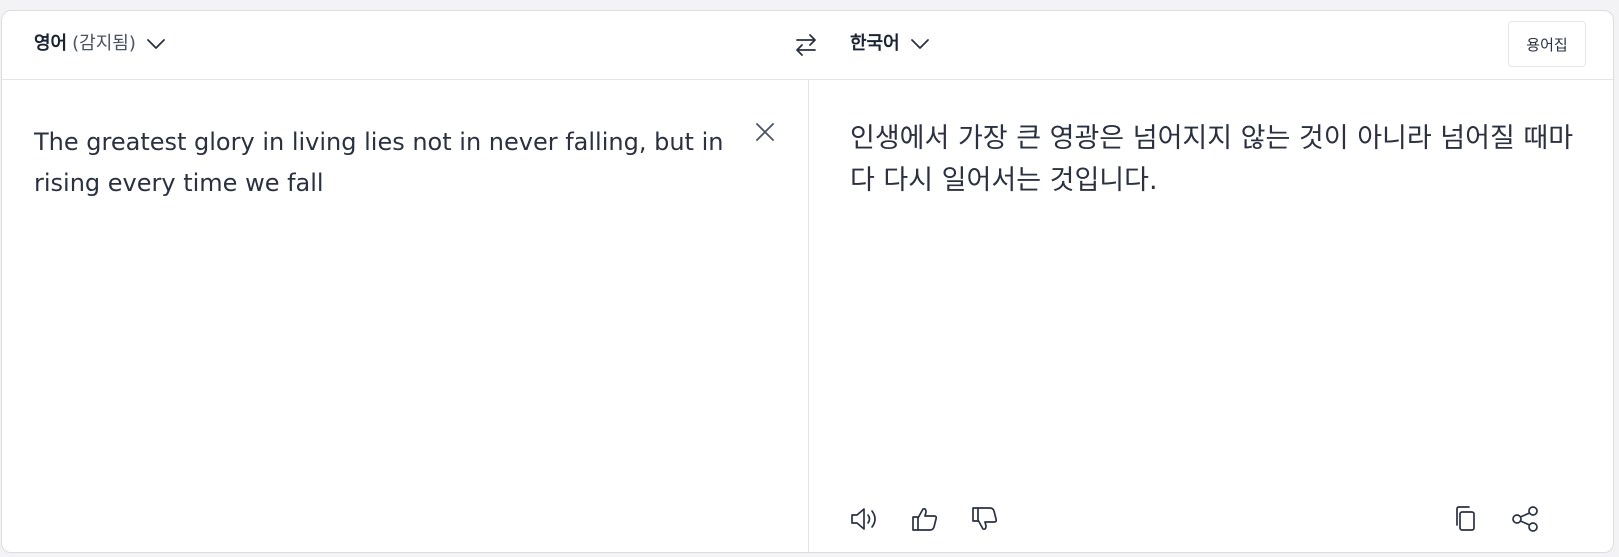 The width and height of the screenshot is (1619, 557). Describe the element at coordinates (104, 43) in the screenshot. I see `detected-label: (감지됨)` at that location.